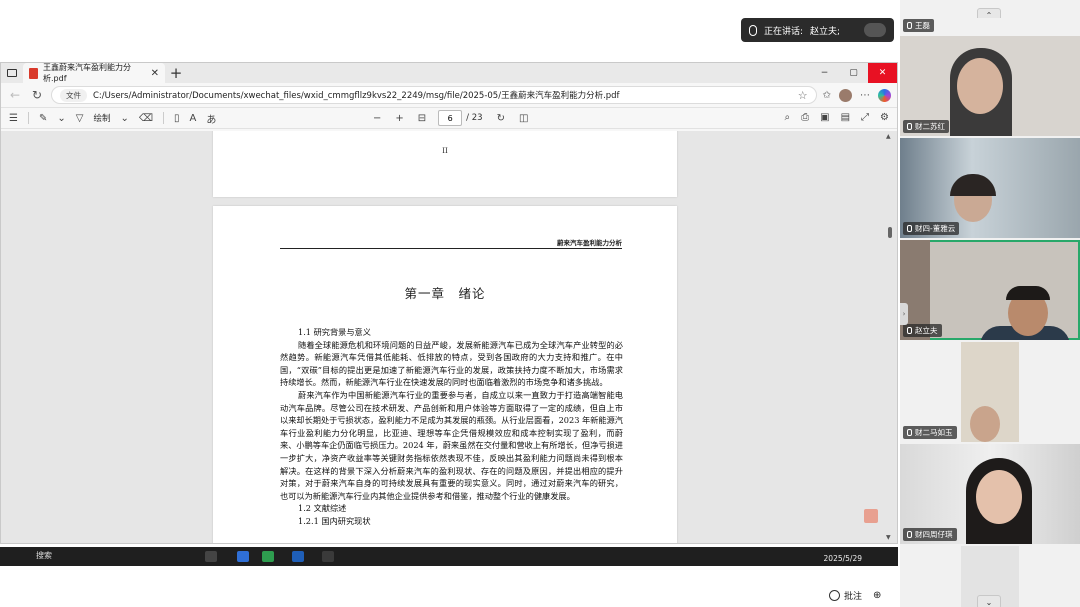 The width and height of the screenshot is (1080, 607). Describe the element at coordinates (990, 392) in the screenshot. I see `participant-tile: 财二马如玉` at that location.